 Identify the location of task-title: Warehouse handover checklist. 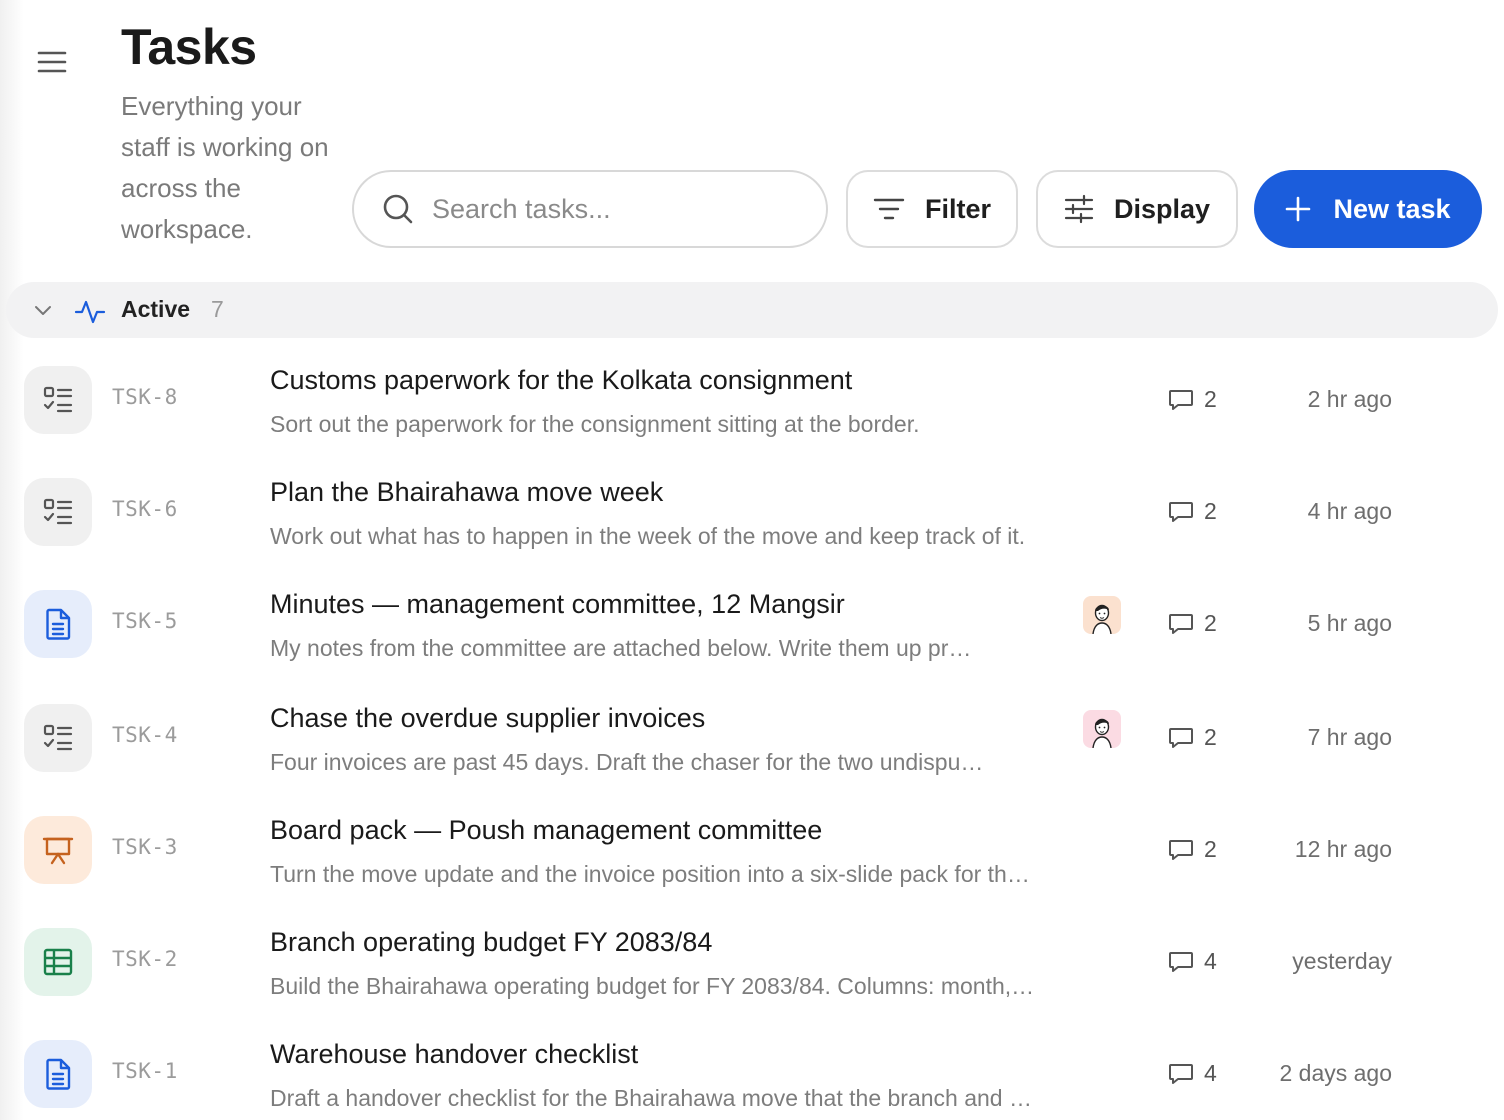
(454, 1054).